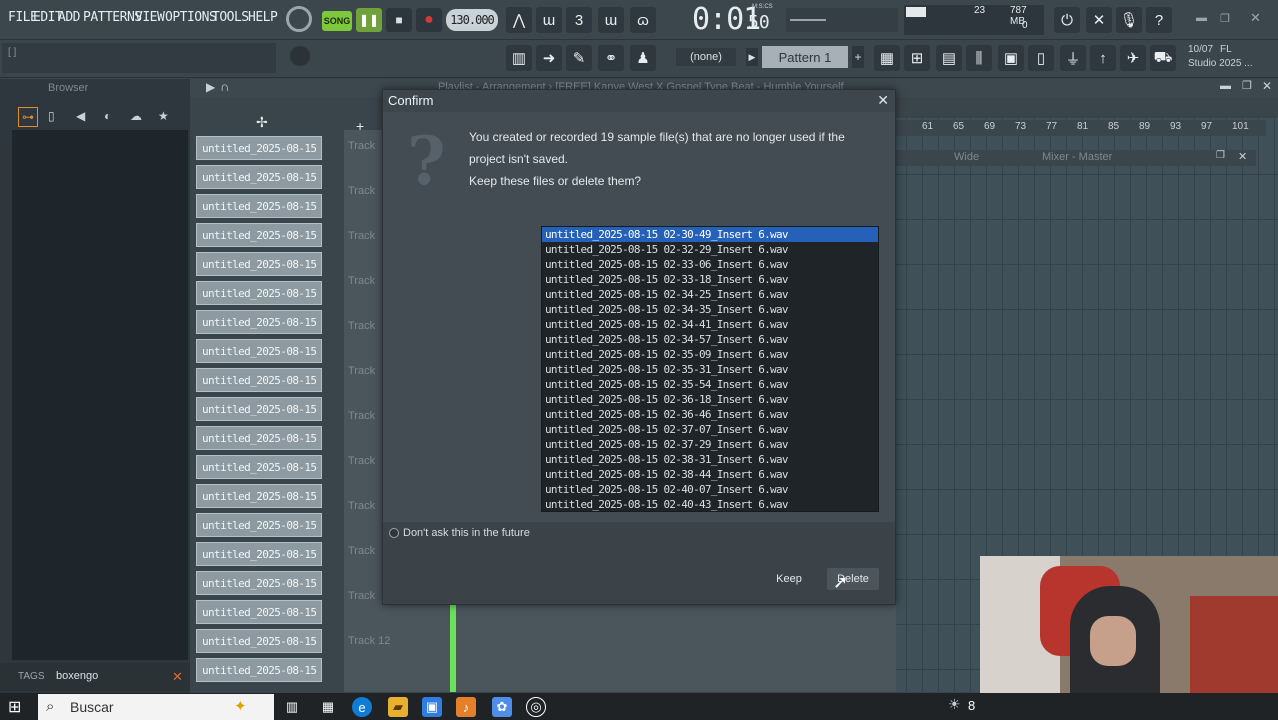 This screenshot has width=1278, height=720. What do you see at coordinates (706, 57) in the screenshot?
I see `none-selector: (none)` at bounding box center [706, 57].